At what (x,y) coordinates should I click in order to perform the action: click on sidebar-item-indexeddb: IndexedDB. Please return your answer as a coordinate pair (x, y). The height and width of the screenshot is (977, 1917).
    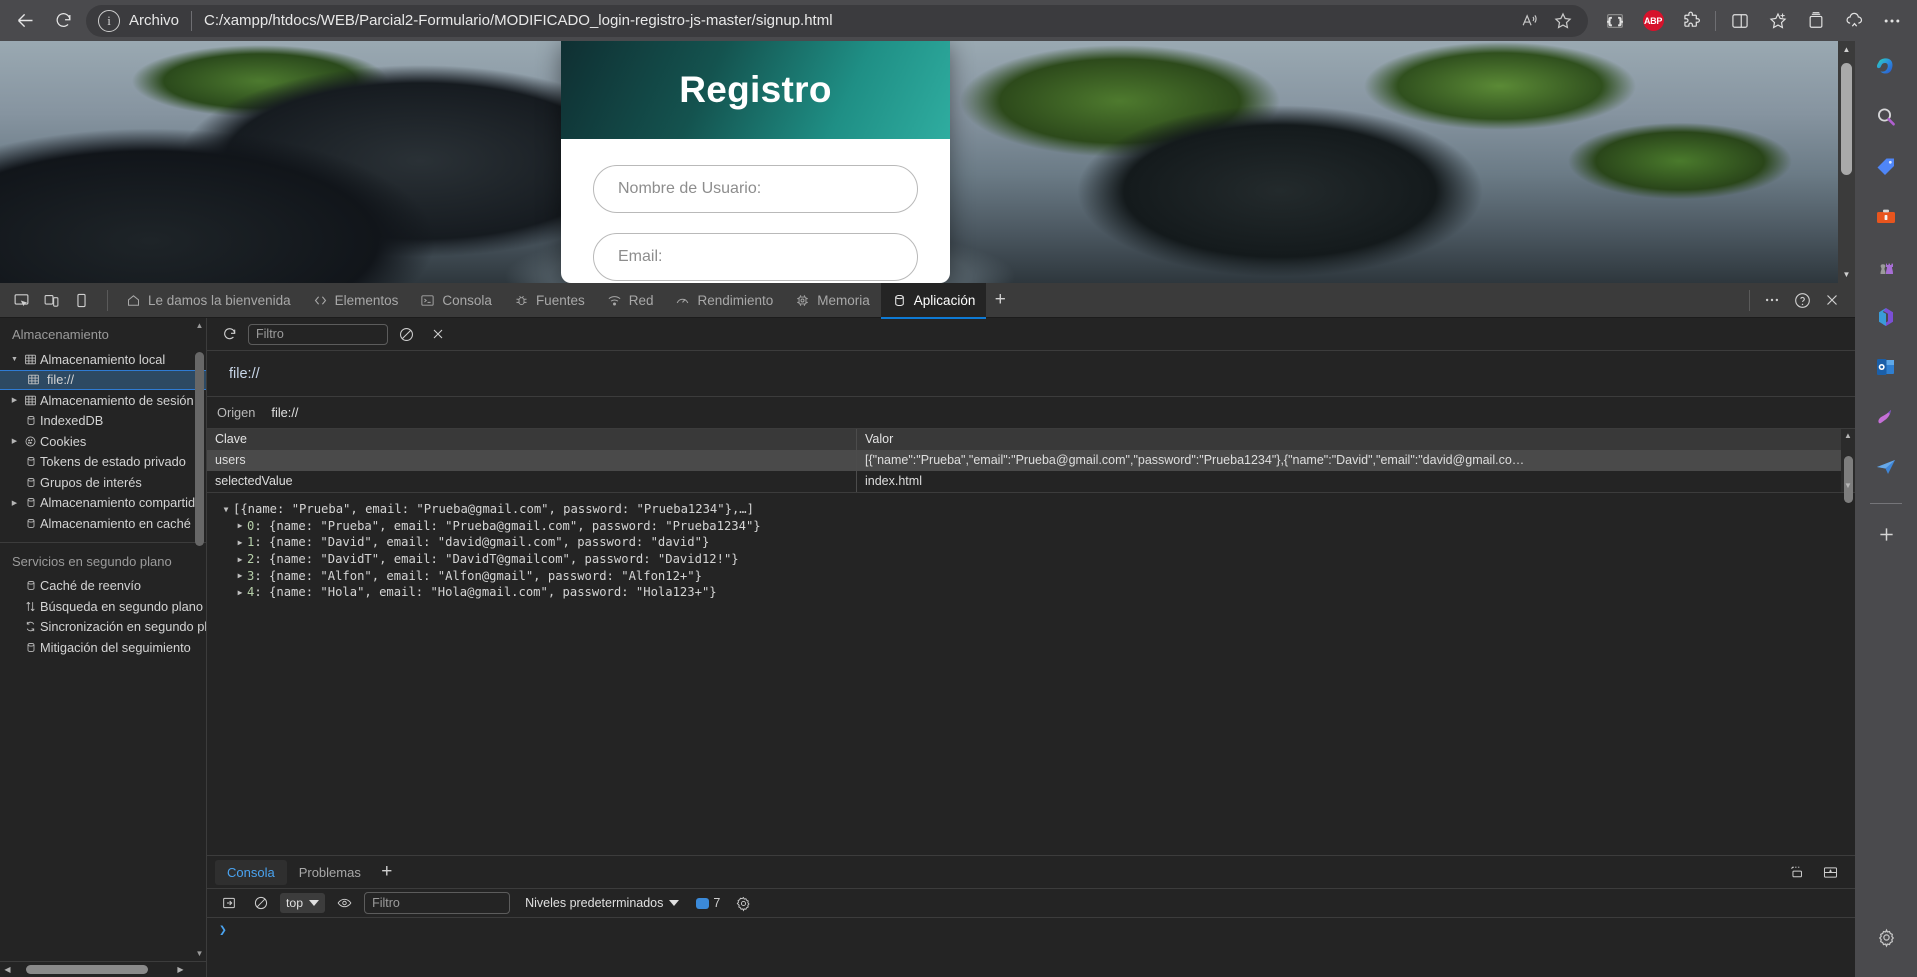
    Looking at the image, I should click on (103, 421).